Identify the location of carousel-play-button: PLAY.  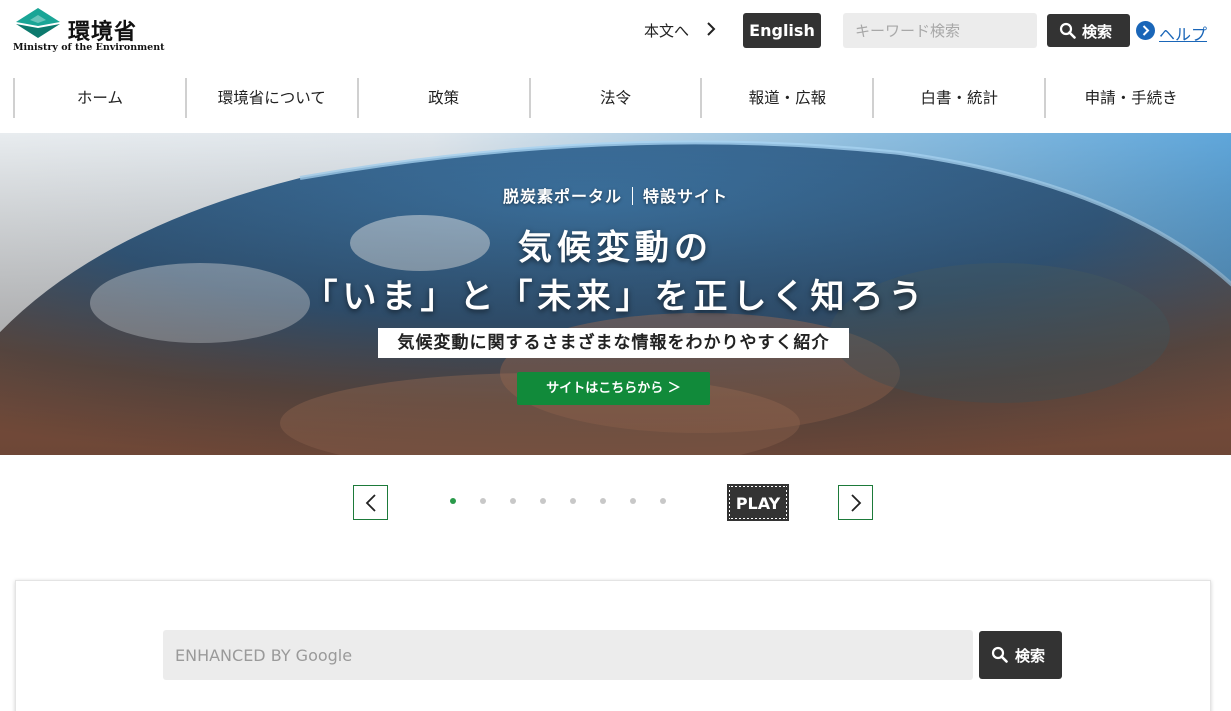
(758, 502).